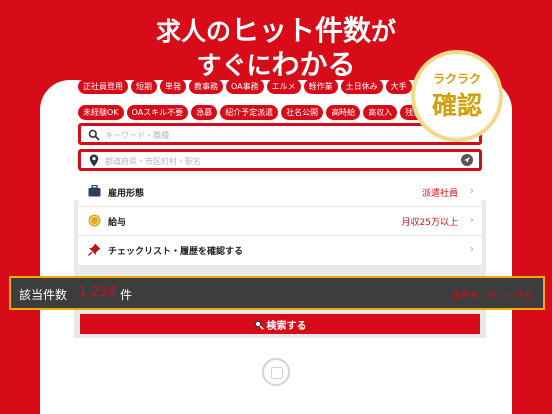 Image resolution: width=552 pixels, height=414 pixels. Describe the element at coordinates (467, 160) in the screenshot. I see `current-location-icon` at that location.